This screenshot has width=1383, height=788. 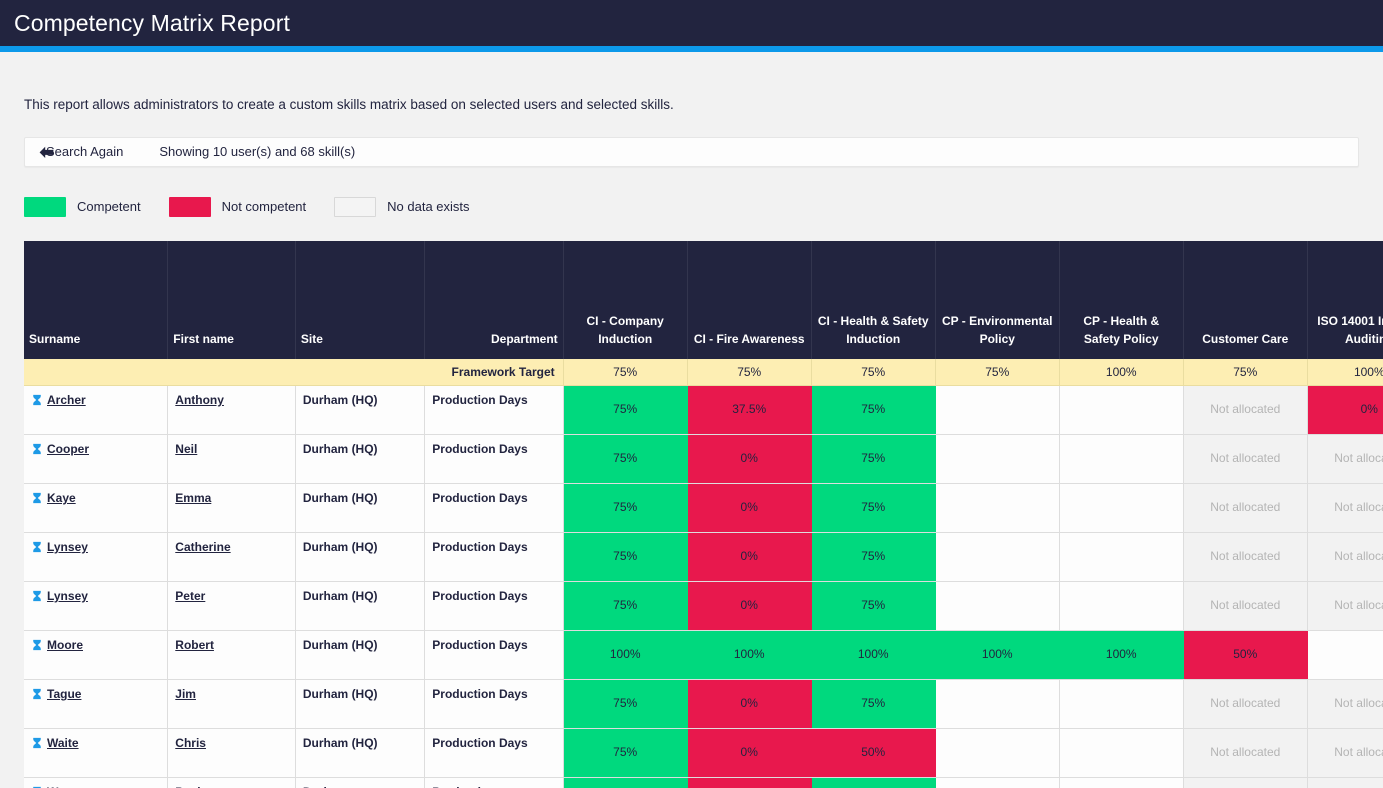 What do you see at coordinates (415, 206) in the screenshot?
I see `legend-item-no-data: No data exists` at bounding box center [415, 206].